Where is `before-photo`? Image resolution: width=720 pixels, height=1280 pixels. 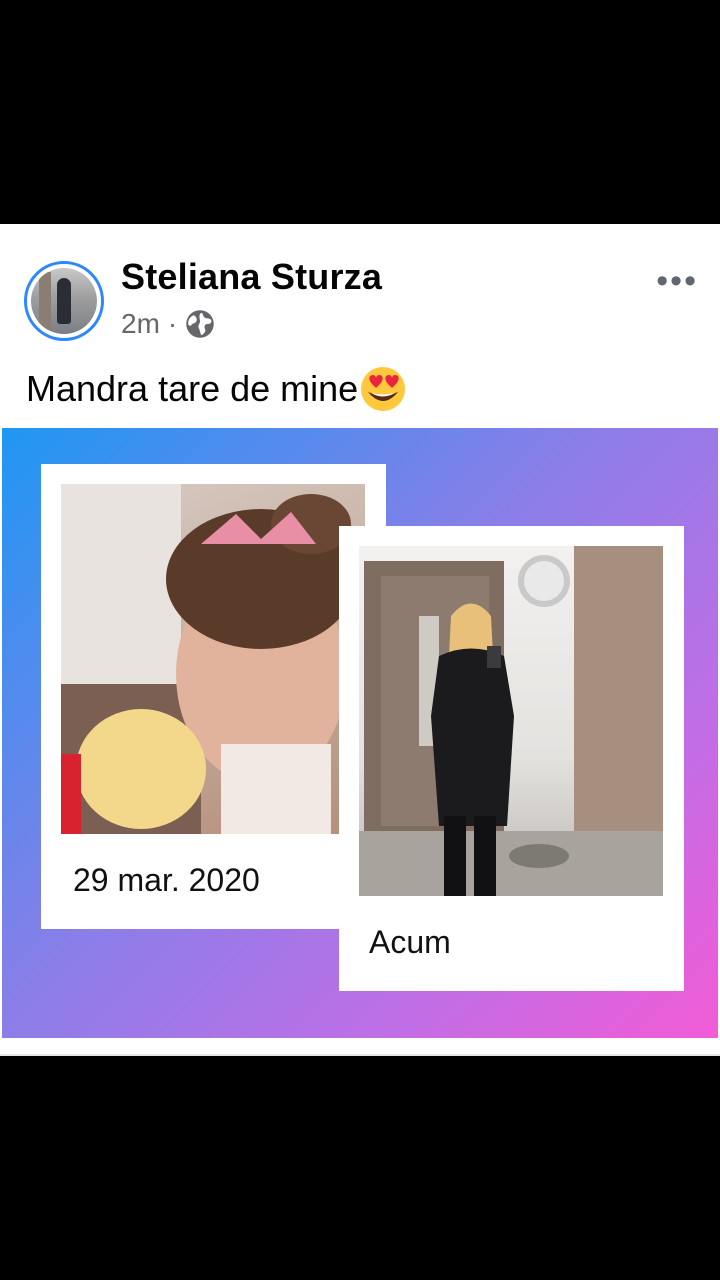
before-photo is located at coordinates (213, 659).